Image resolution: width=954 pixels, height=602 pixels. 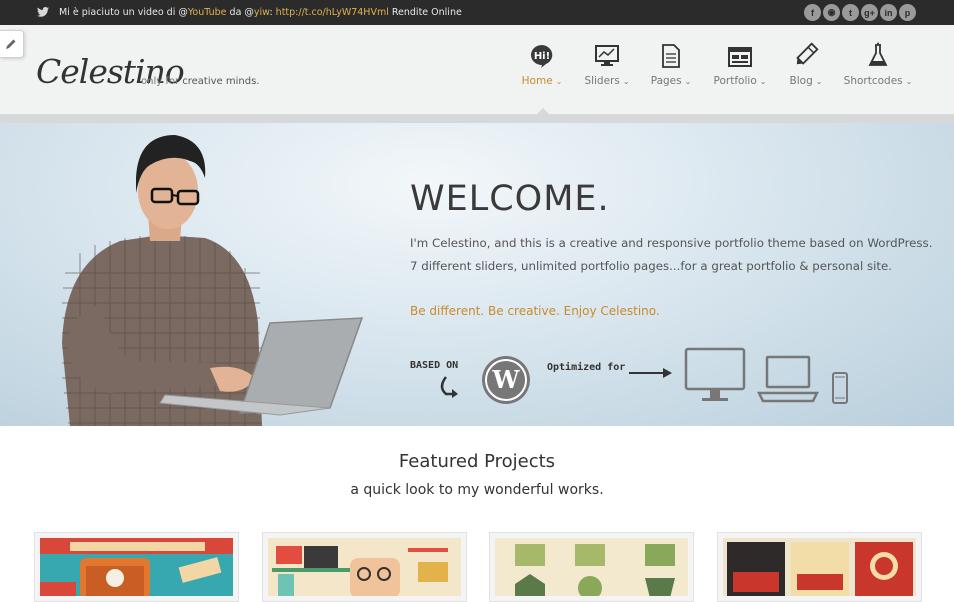 I want to click on tweet-suffix: Rendite Online, so click(x=425, y=12).